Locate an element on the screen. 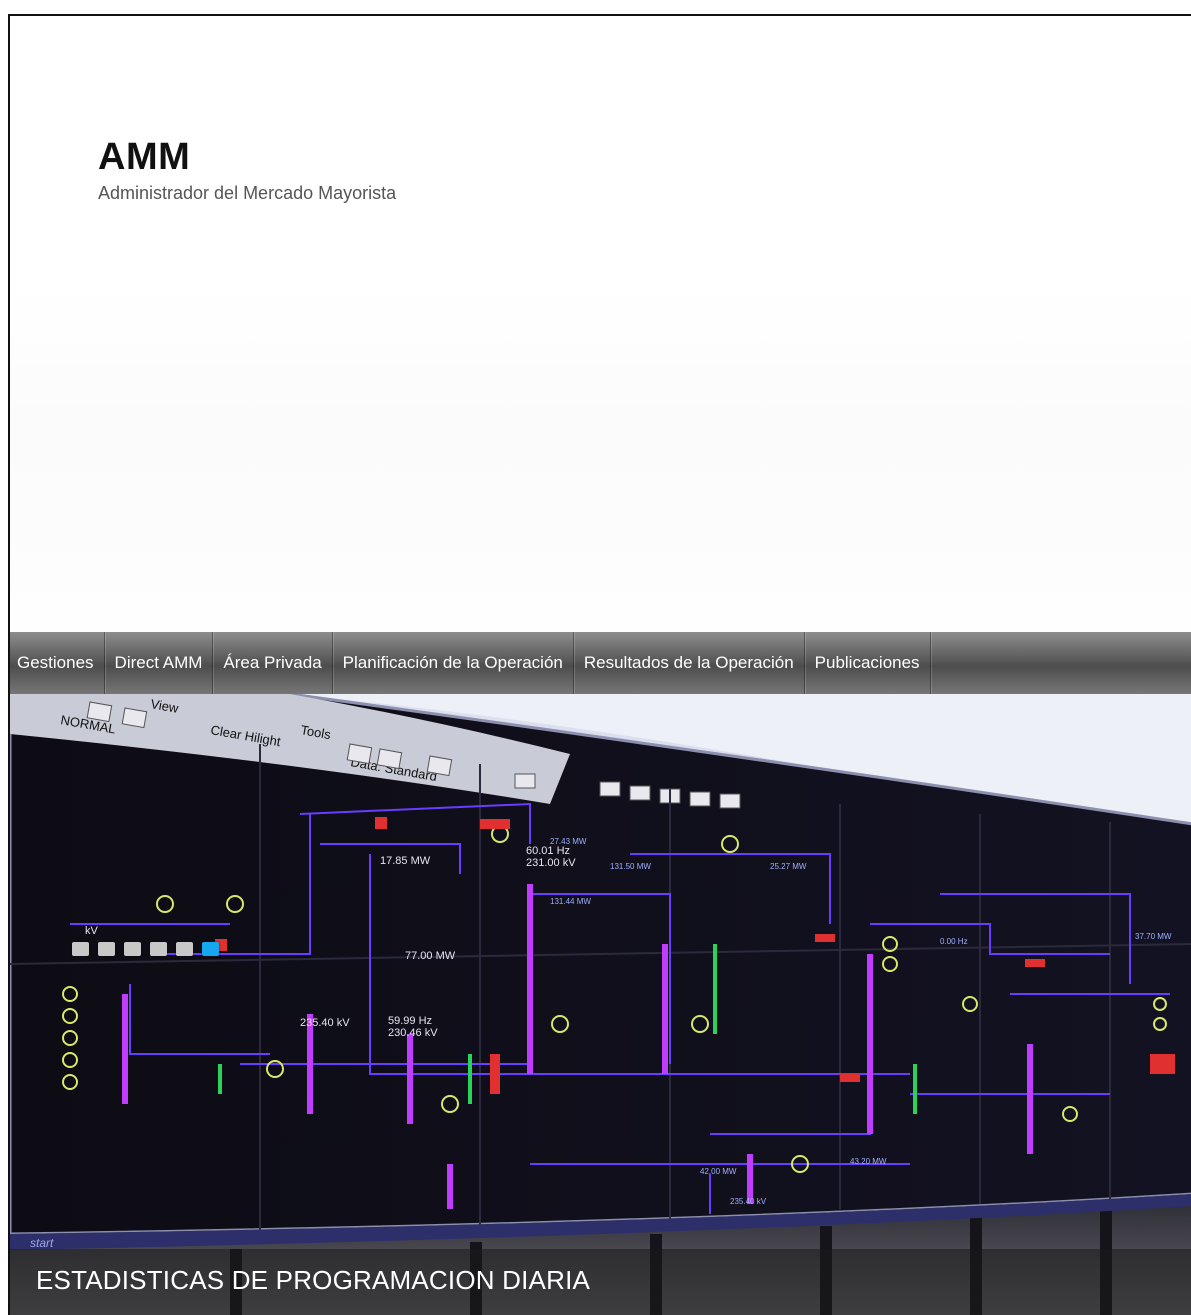 The image size is (1191, 1315). site-subtitle: Administrador del Mercado Mayorista is located at coordinates (247, 193).